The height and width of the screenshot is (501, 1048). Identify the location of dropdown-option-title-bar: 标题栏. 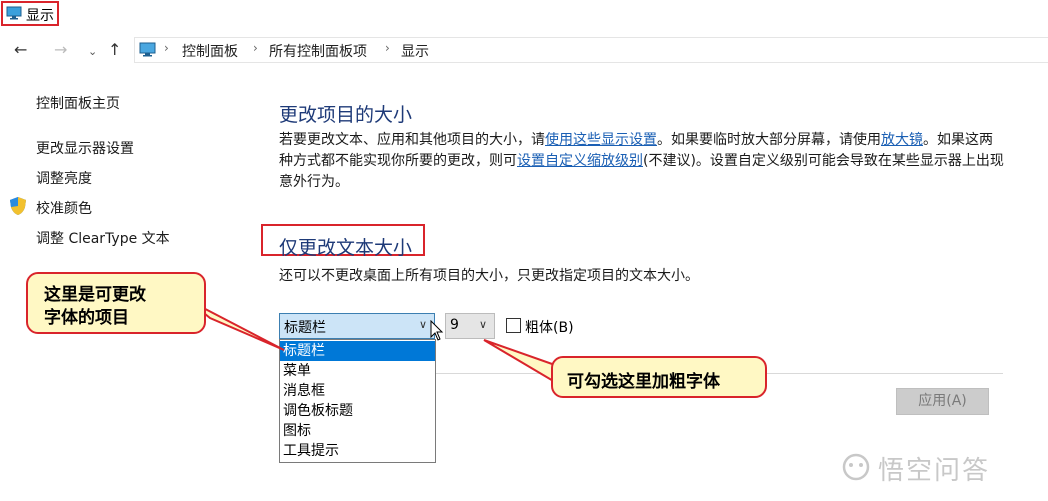
(357, 351).